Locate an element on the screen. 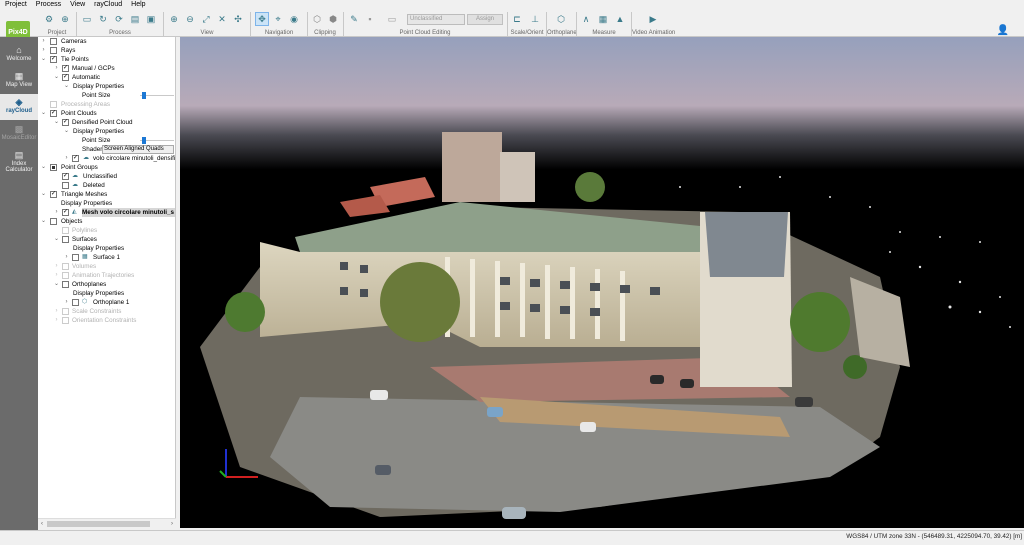  gcp-manager-icon: ⊕ is located at coordinates (65, 19).